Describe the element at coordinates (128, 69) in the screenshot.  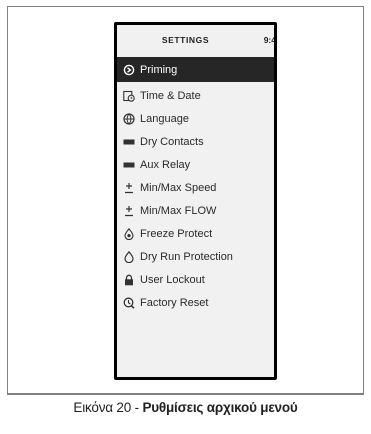
I see `priming-icon` at that location.